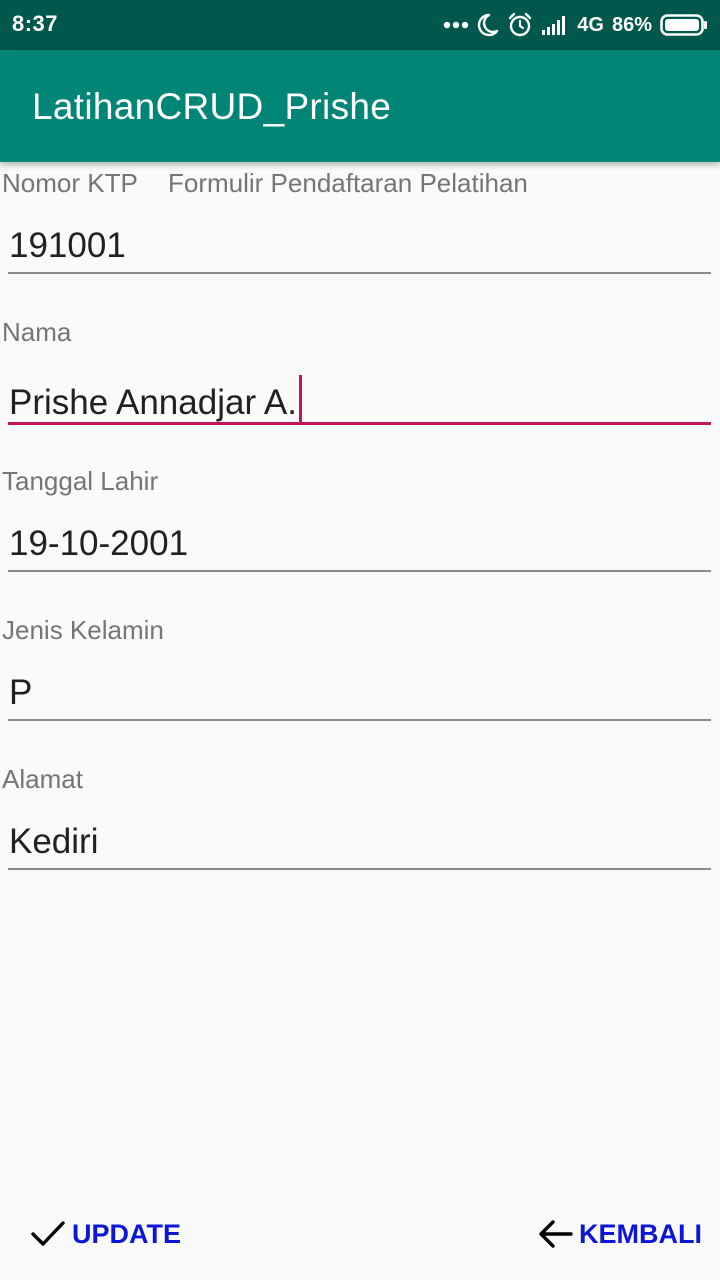 The height and width of the screenshot is (1280, 720). What do you see at coordinates (456, 25) in the screenshot?
I see `more-dots-icon` at bounding box center [456, 25].